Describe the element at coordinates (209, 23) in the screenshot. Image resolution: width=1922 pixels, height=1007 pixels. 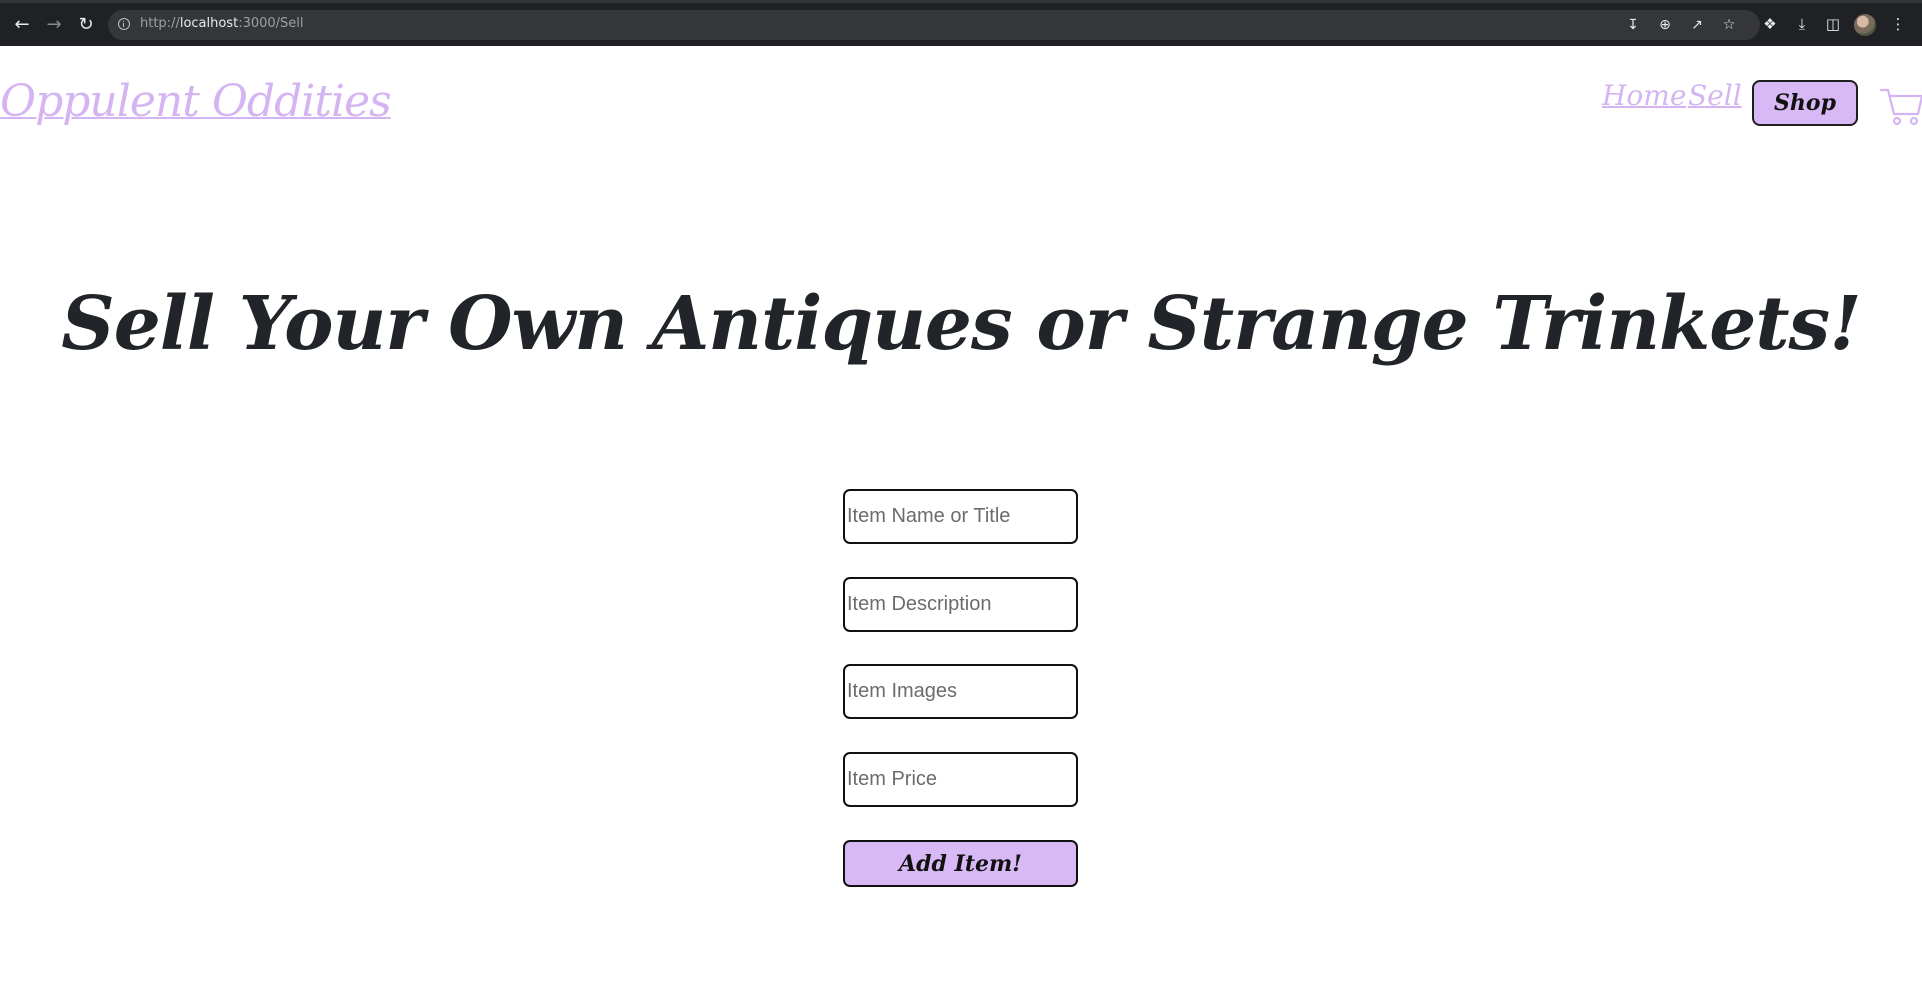
I see `url-host: localhost` at that location.